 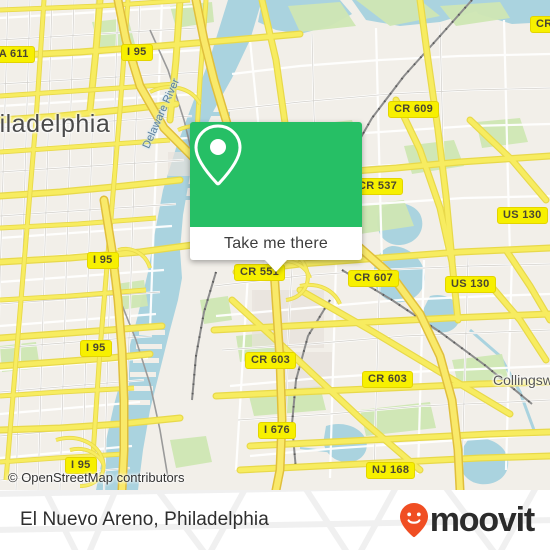 I want to click on popup-header, so click(x=276, y=174).